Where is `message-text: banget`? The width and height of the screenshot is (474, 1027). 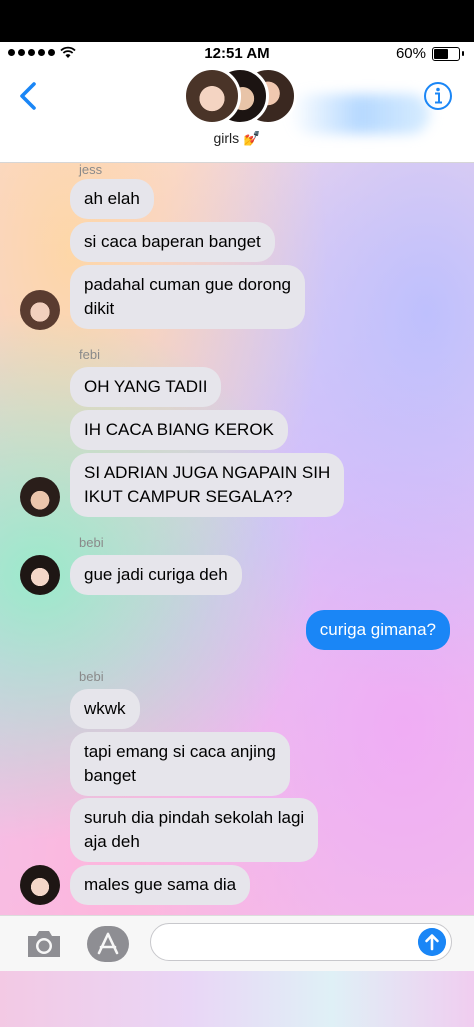 message-text: banget is located at coordinates (110, 775).